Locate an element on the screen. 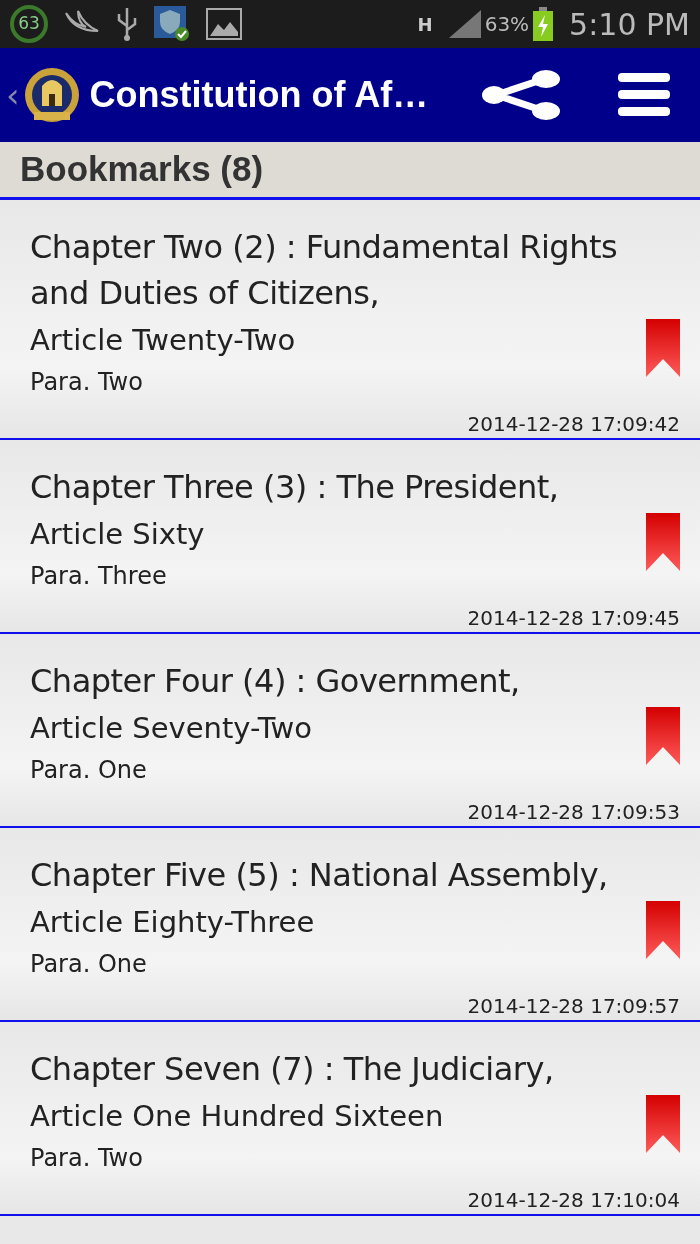 The image size is (700, 1244). article-title: Article One Hundred Sixteen is located at coordinates (237, 1116).